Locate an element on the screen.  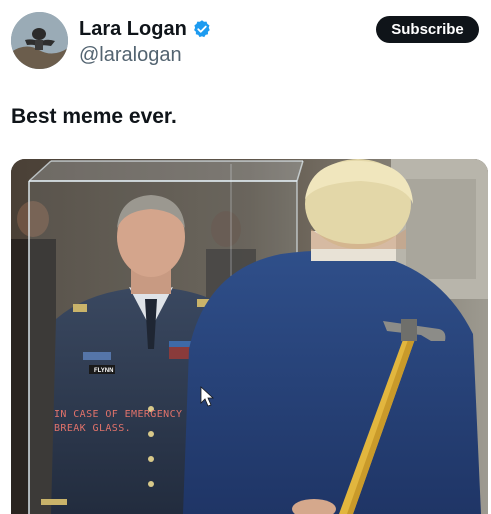
avatar is located at coordinates (39, 40).